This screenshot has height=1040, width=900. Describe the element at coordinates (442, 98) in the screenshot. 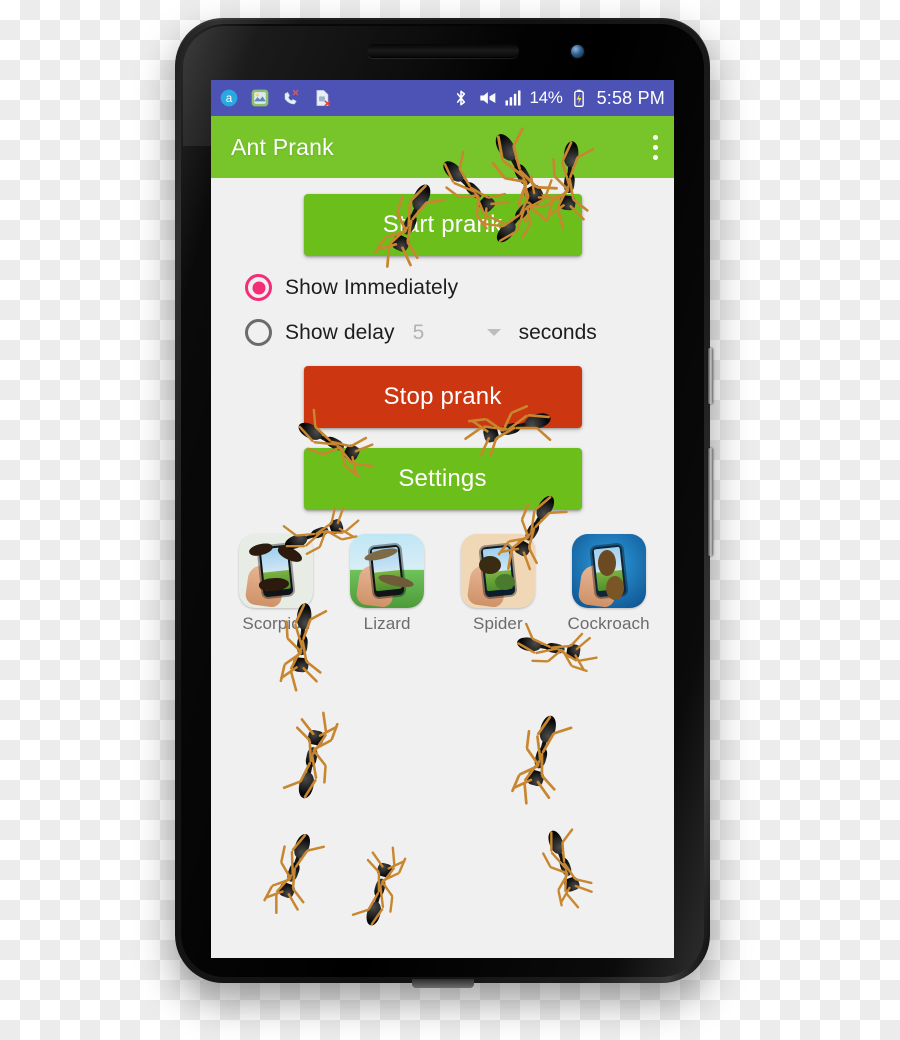

I see `status-bar: a 14% 5:58 PM` at that location.